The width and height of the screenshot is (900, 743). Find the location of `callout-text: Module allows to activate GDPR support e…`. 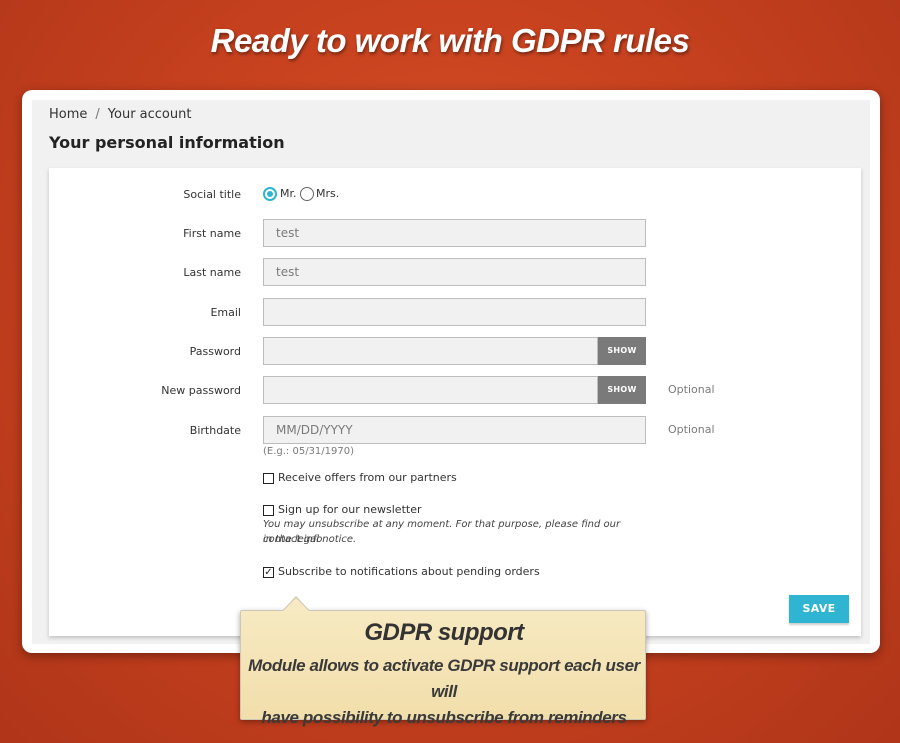

callout-text: Module allows to activate GDPR support e… is located at coordinates (444, 692).